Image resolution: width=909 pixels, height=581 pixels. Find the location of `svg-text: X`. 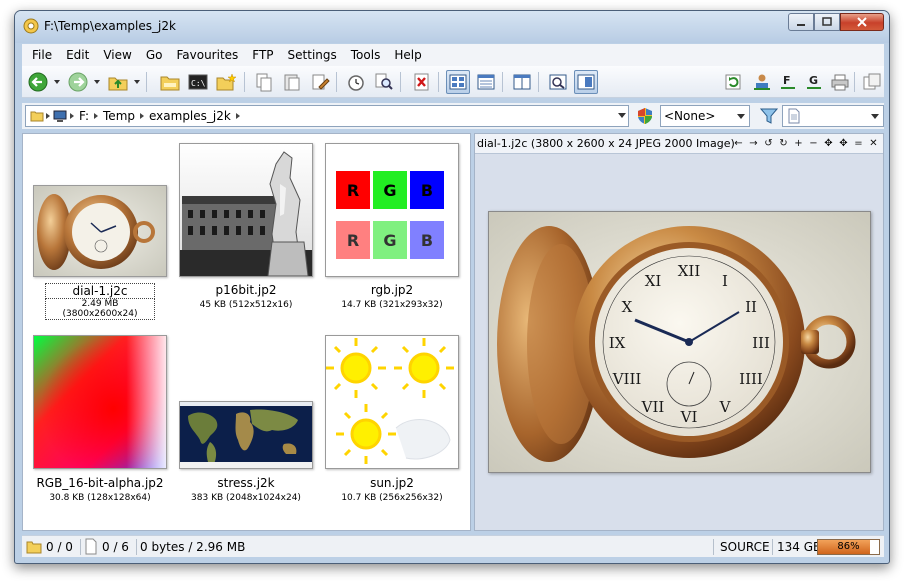

svg-text: X is located at coordinates (627, 307).